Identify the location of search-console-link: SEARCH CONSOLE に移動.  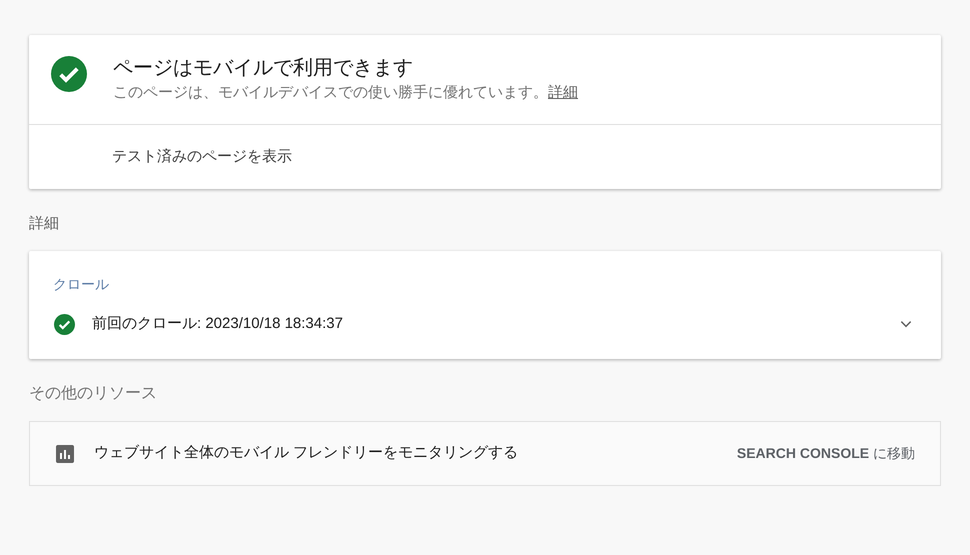
(825, 453).